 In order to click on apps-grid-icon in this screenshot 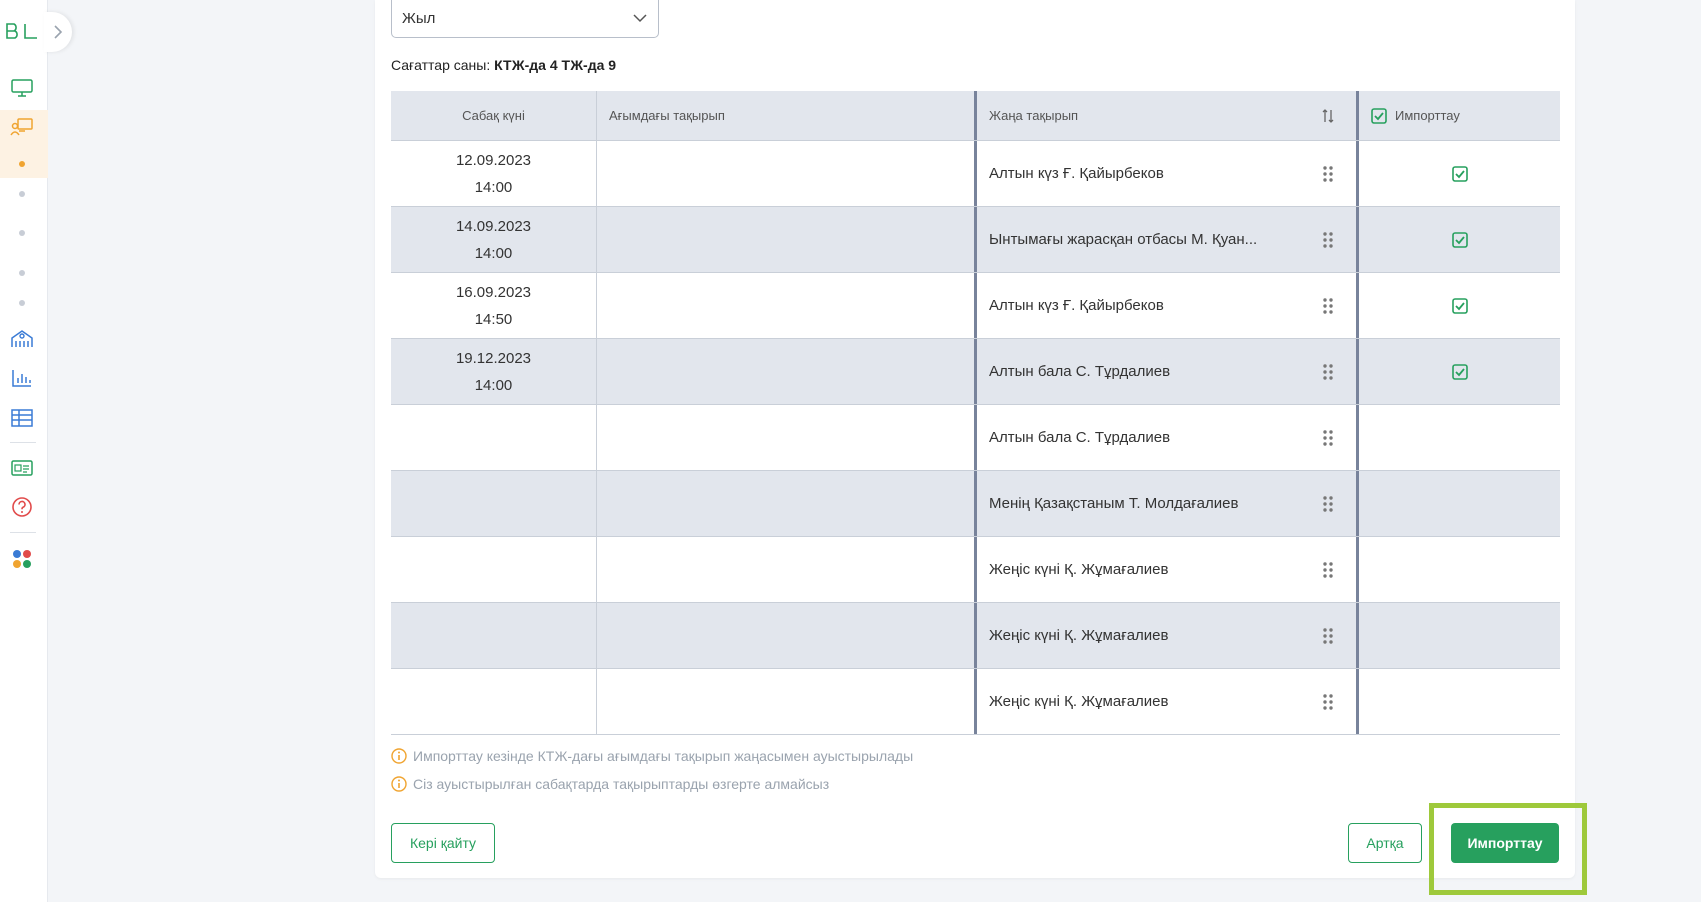, I will do `click(22, 559)`.